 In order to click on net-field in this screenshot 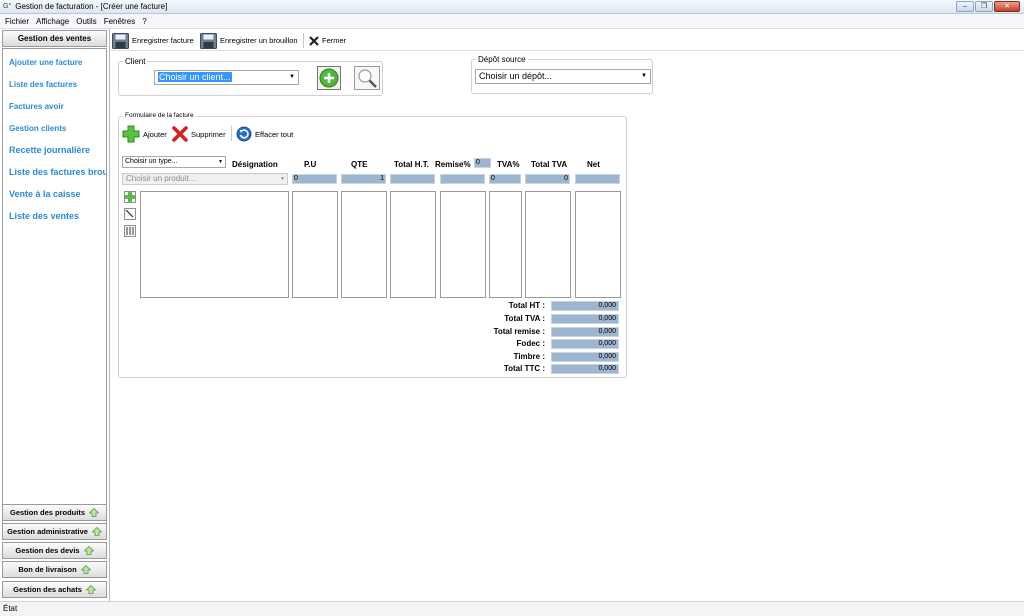, I will do `click(597, 179)`.